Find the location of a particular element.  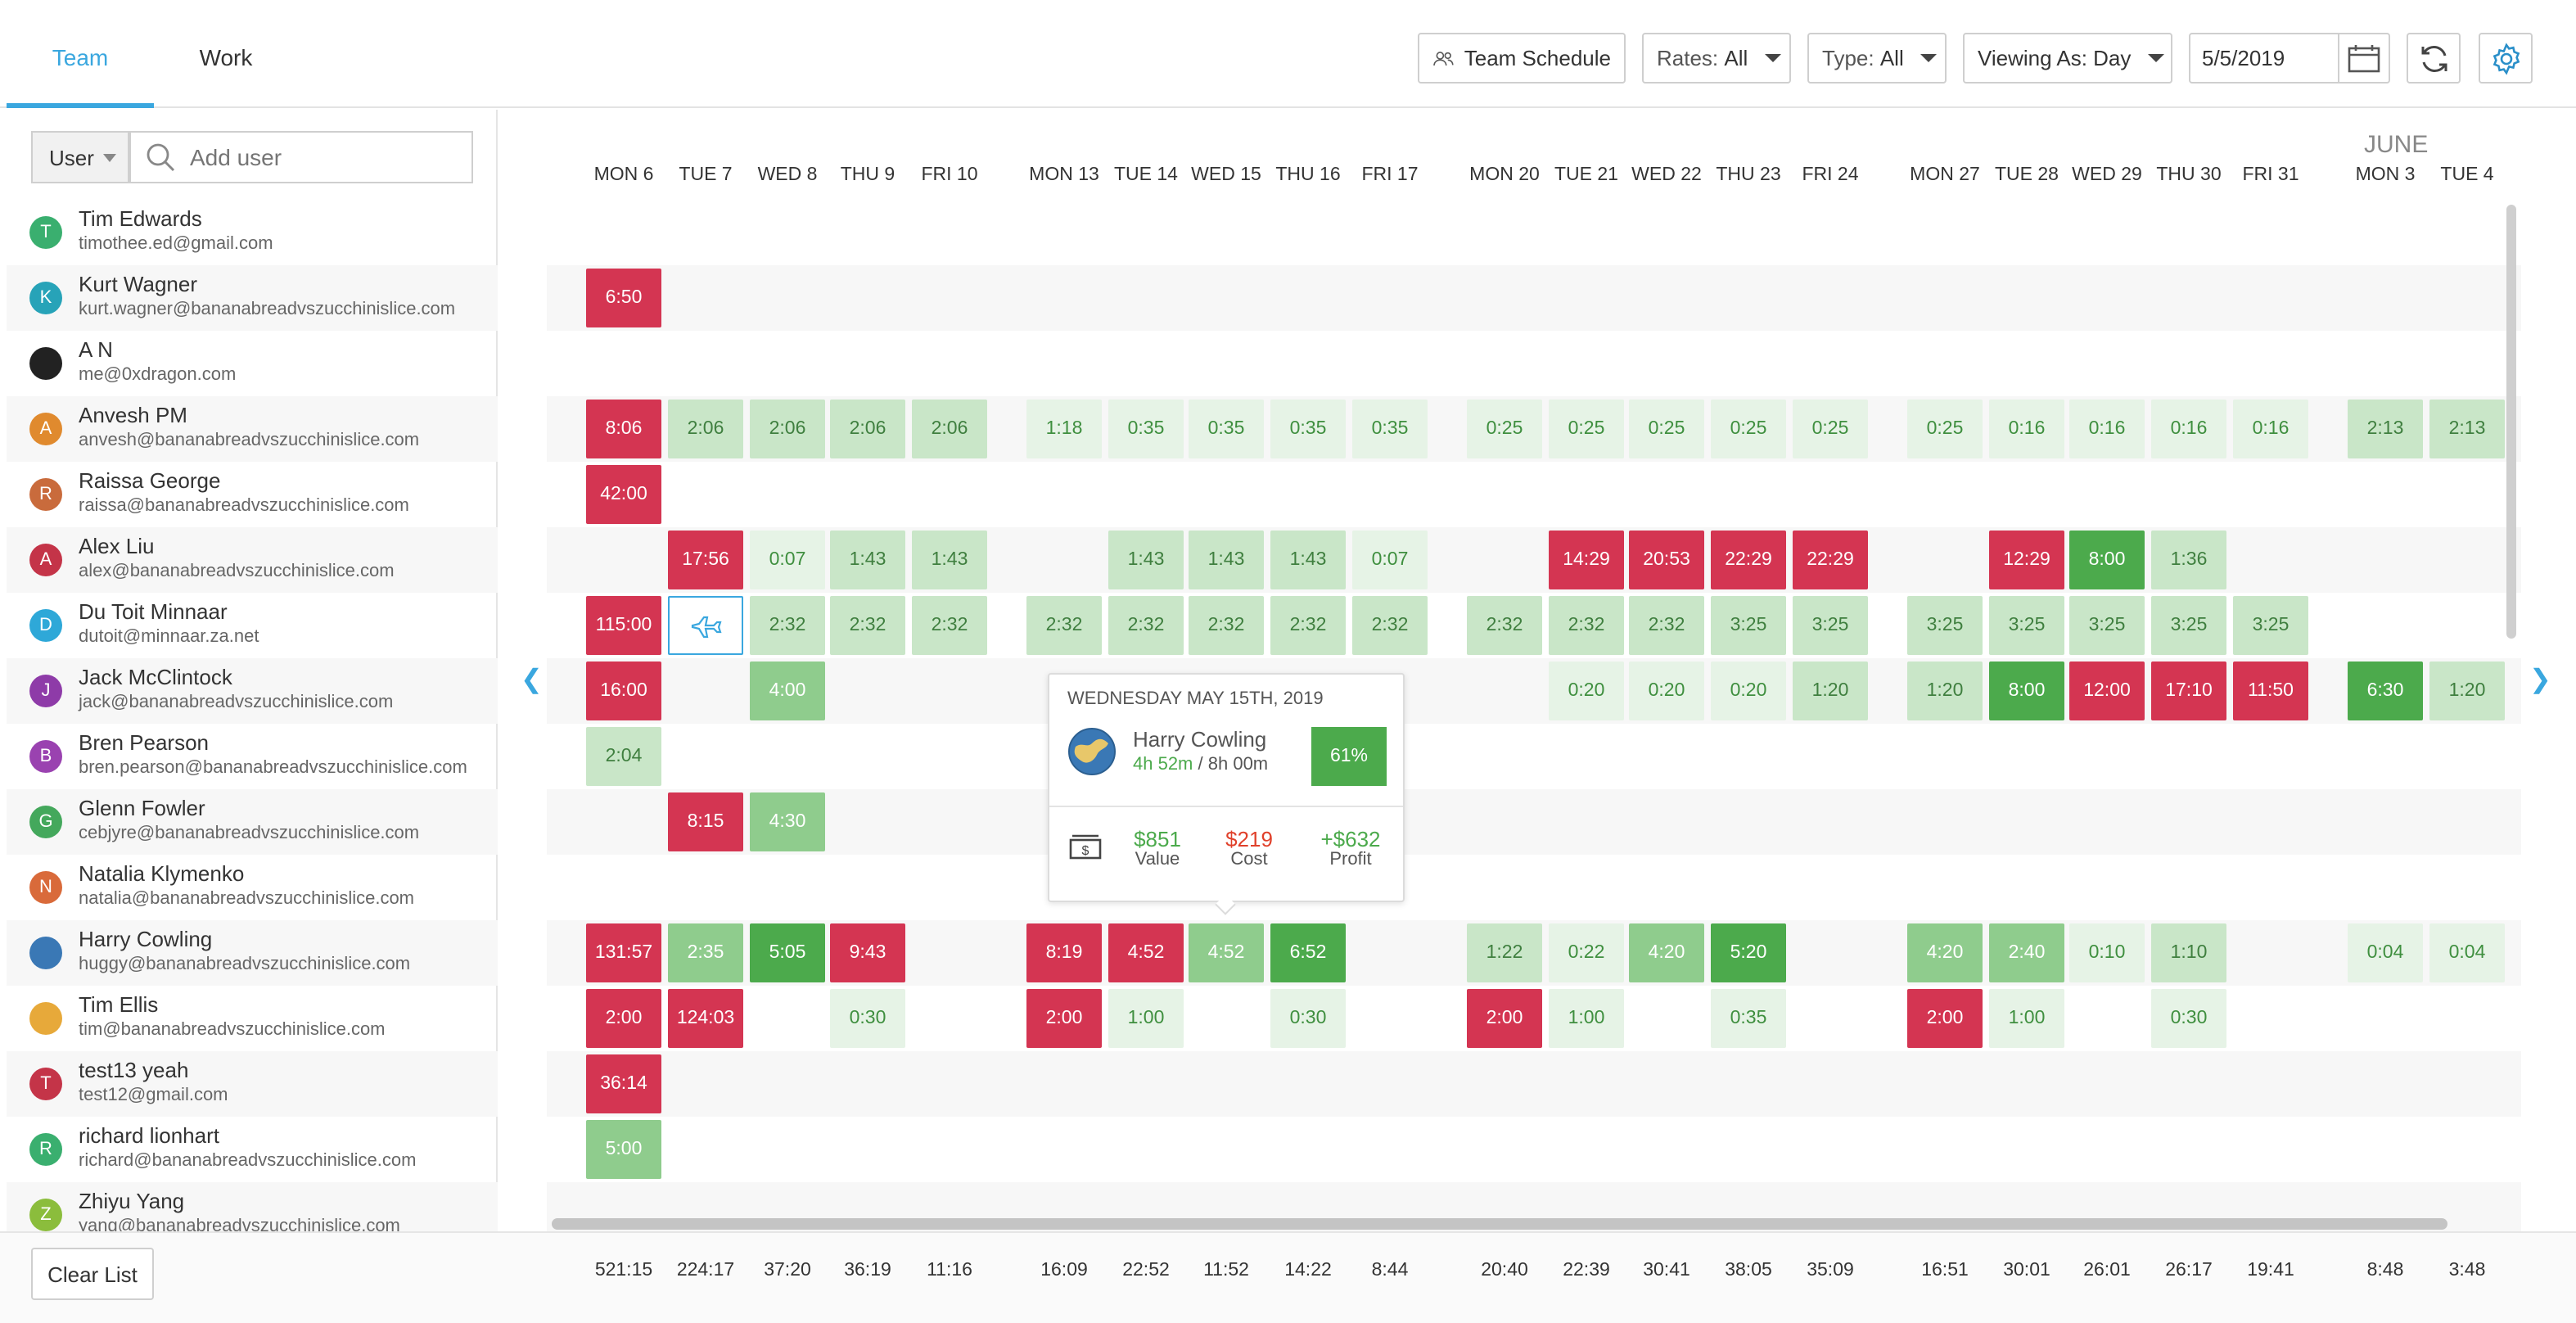

time-cell: 8:06 is located at coordinates (623, 429).